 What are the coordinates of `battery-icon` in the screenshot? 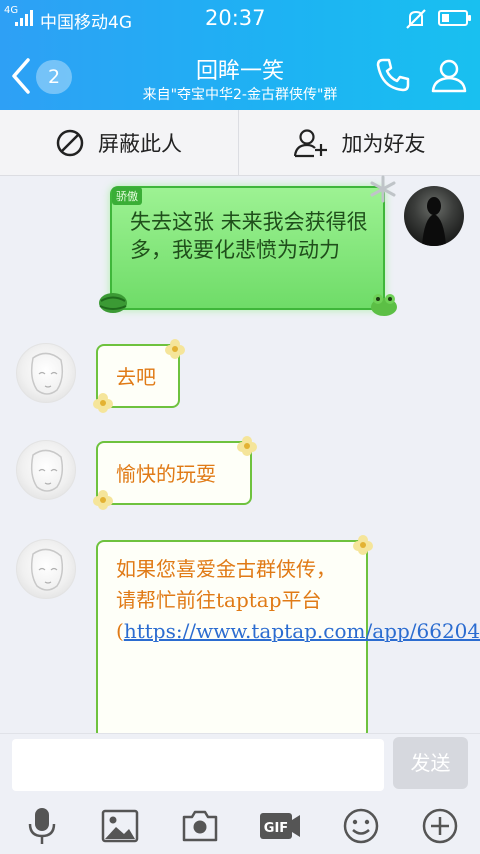 It's located at (454, 18).